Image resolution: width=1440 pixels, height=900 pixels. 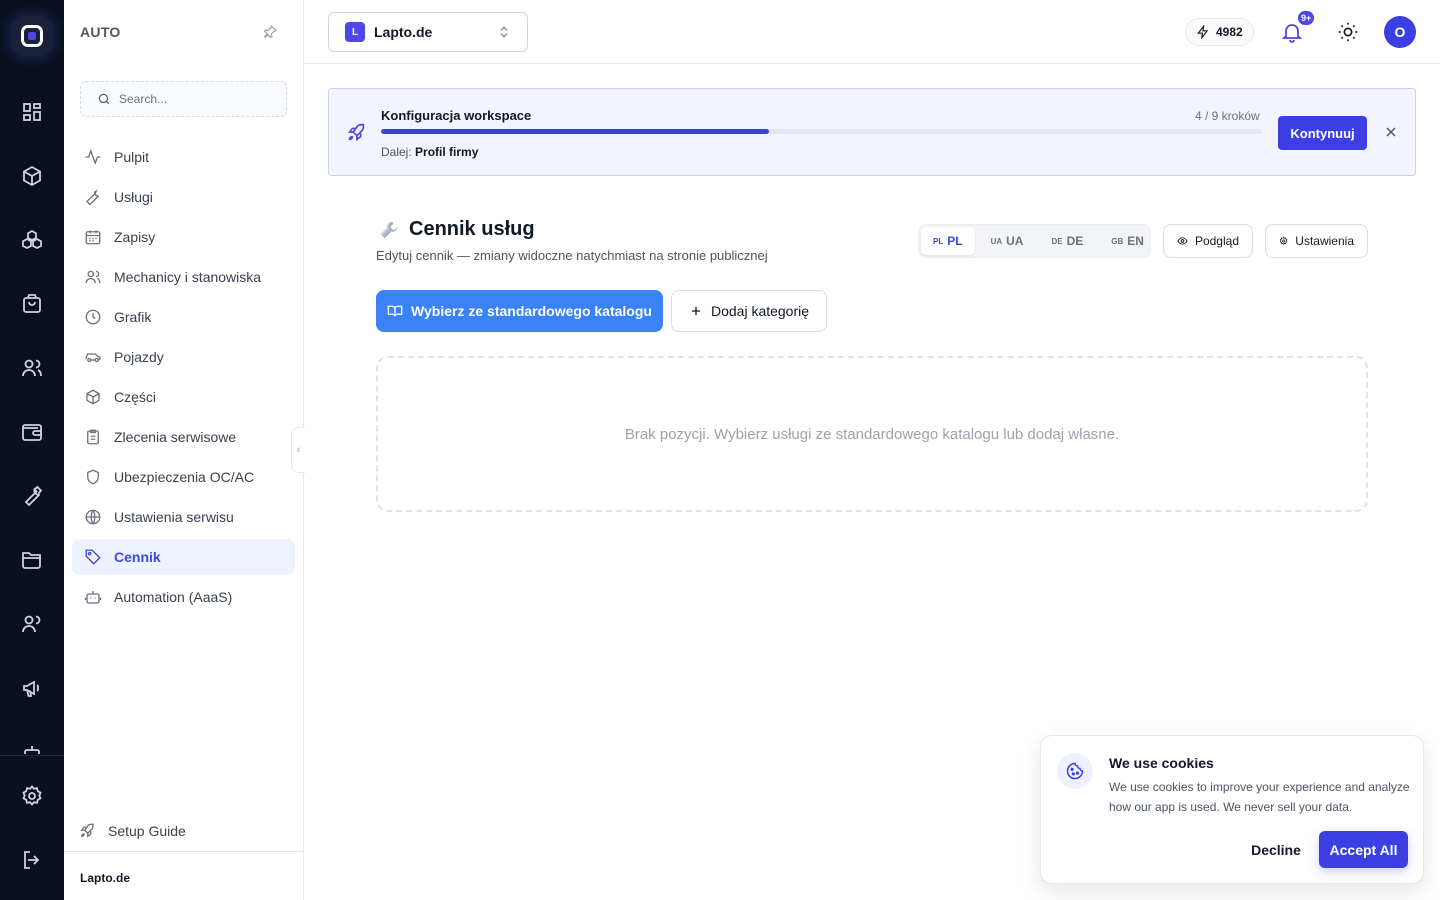 I want to click on users-icon, so click(x=32, y=368).